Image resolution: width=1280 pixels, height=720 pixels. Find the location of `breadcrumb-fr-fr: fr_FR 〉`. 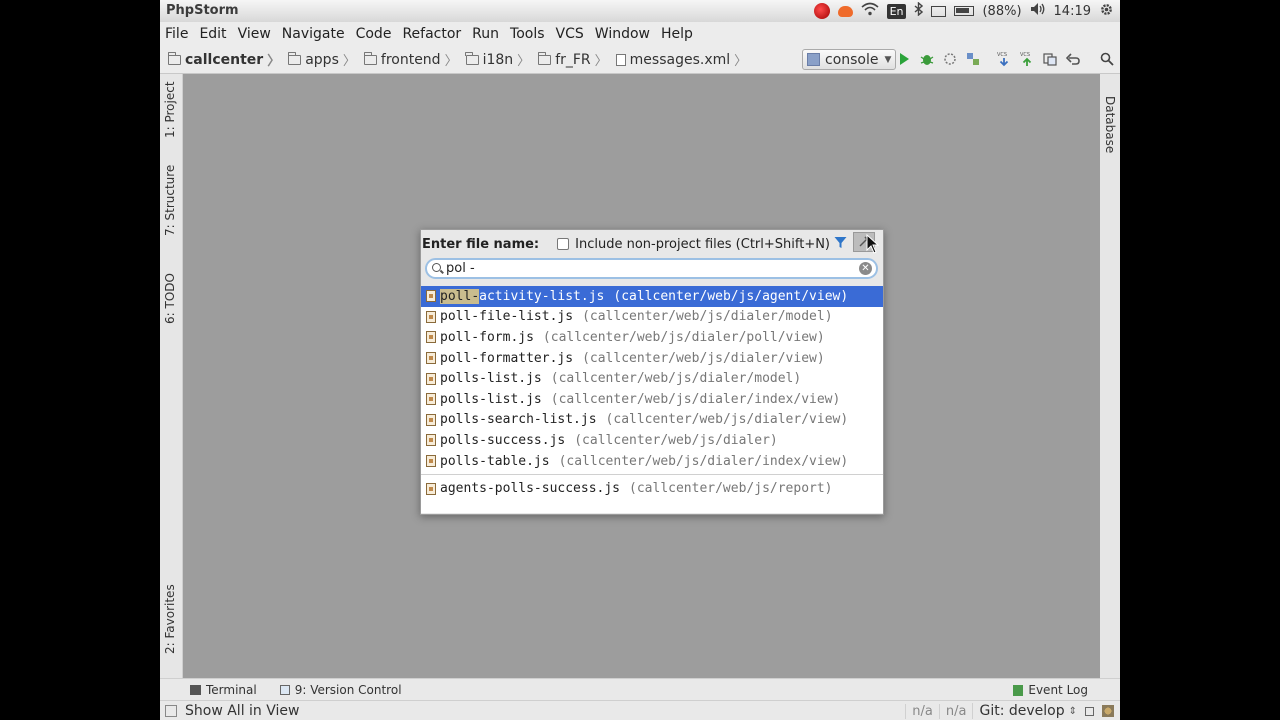

breadcrumb-fr-fr: fr_FR 〉 is located at coordinates (569, 59).